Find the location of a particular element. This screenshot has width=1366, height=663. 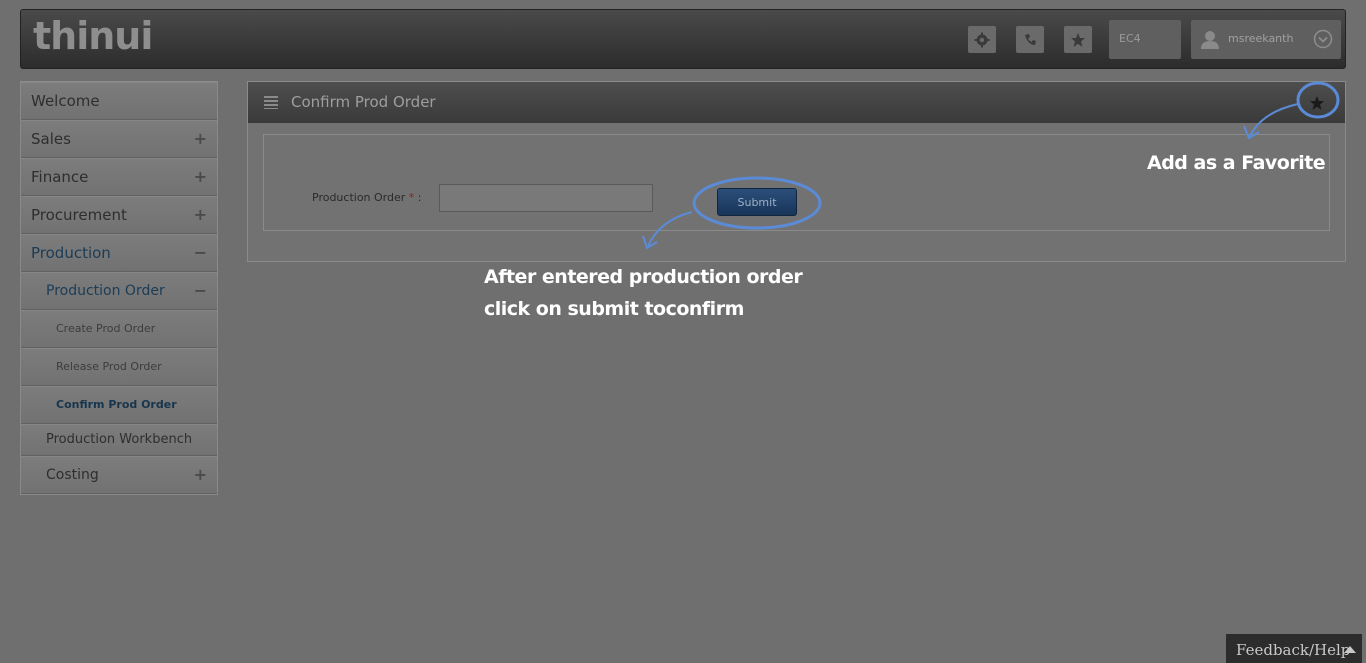

production-order-input is located at coordinates (546, 198).